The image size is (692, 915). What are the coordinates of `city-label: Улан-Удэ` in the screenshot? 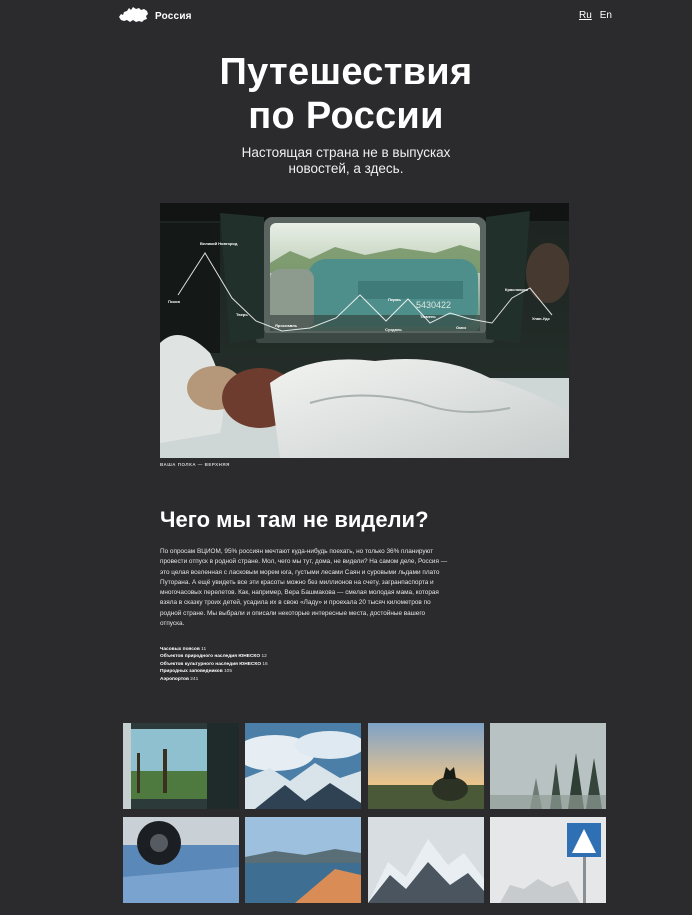 It's located at (541, 318).